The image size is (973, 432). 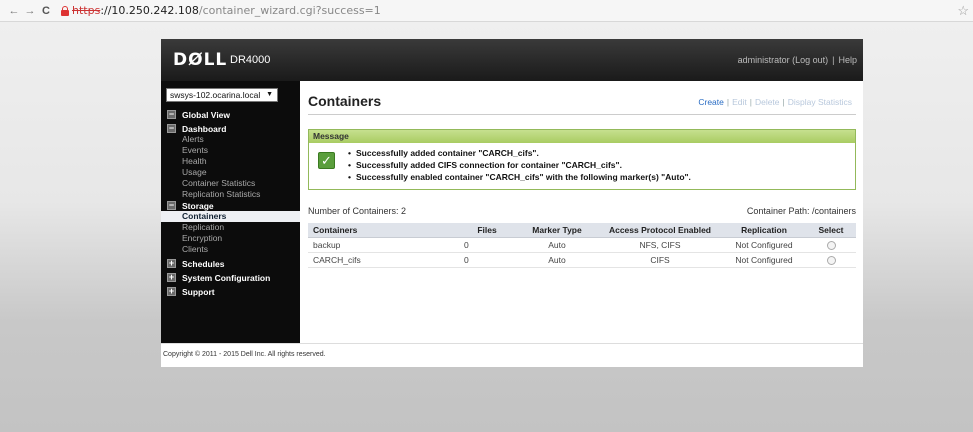 I want to click on delete-link: Delete, so click(x=767, y=102).